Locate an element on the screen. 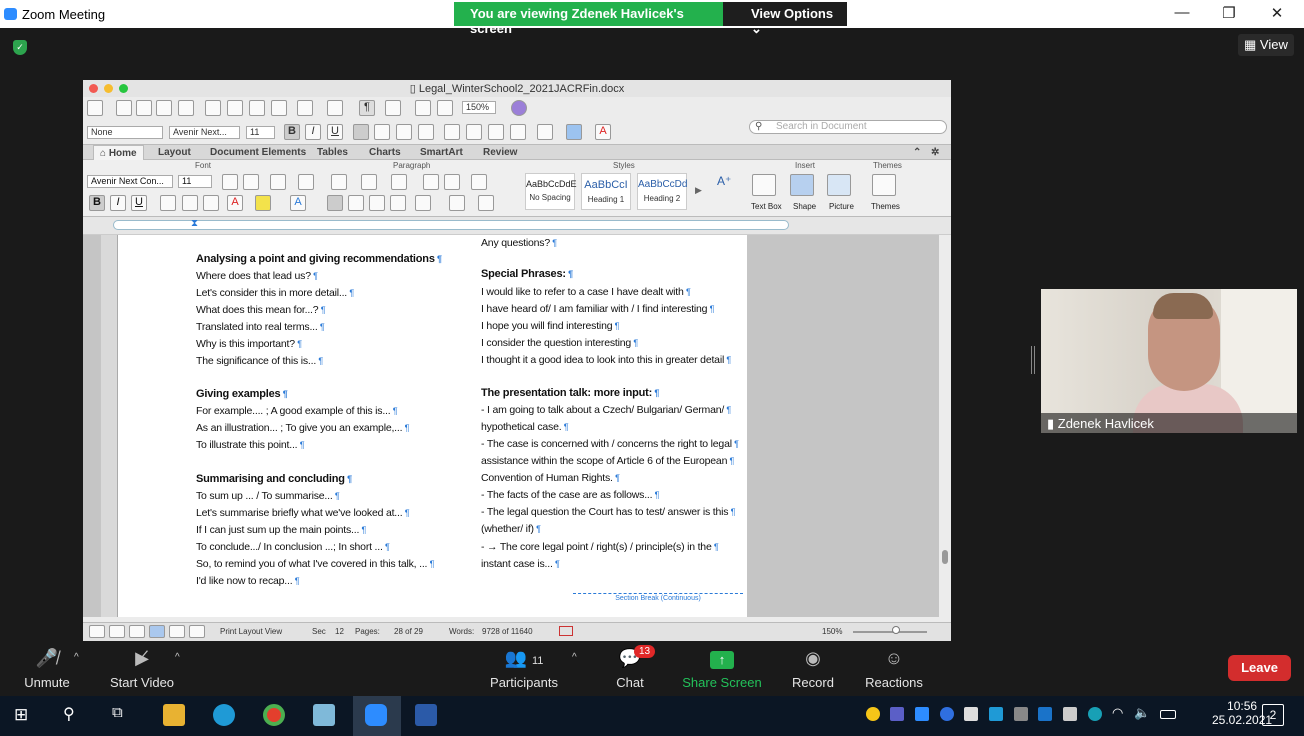  search-taskbar-icon: ⚲ is located at coordinates (69, 714).